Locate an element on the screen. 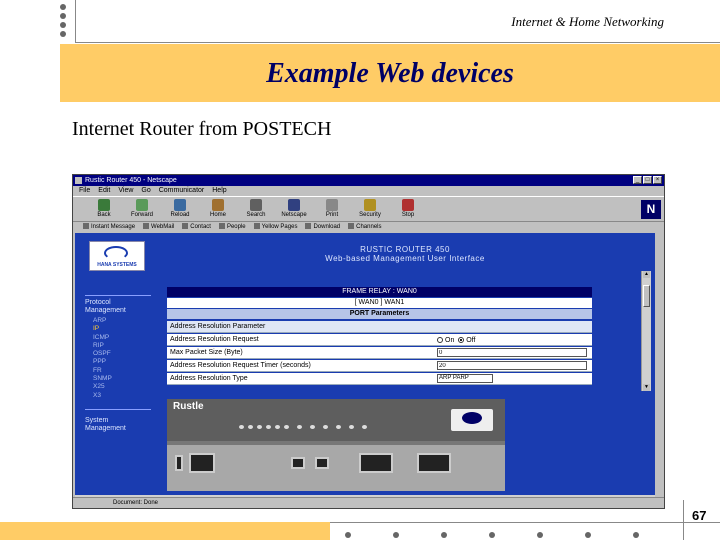 This screenshot has height=540, width=720. slide-subtitle: Internet Router from POSTECH is located at coordinates (202, 129).